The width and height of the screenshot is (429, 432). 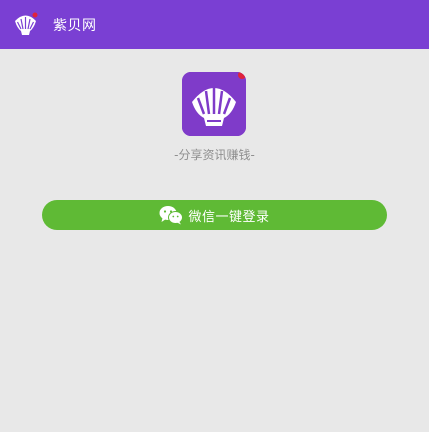 I want to click on app-bar: 紫贝网, so click(x=214, y=24).